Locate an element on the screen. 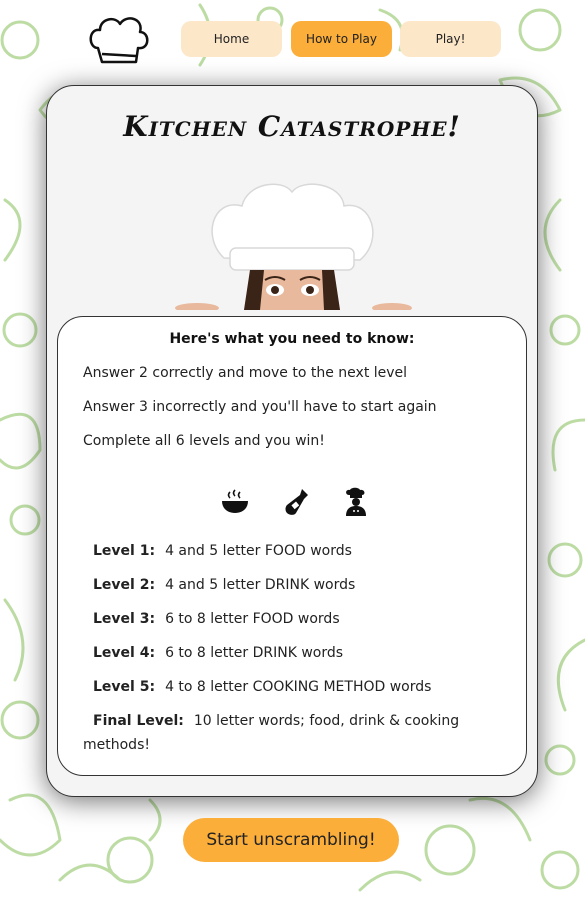 This screenshot has width=585, height=898. category-icons is located at coordinates (292, 502).